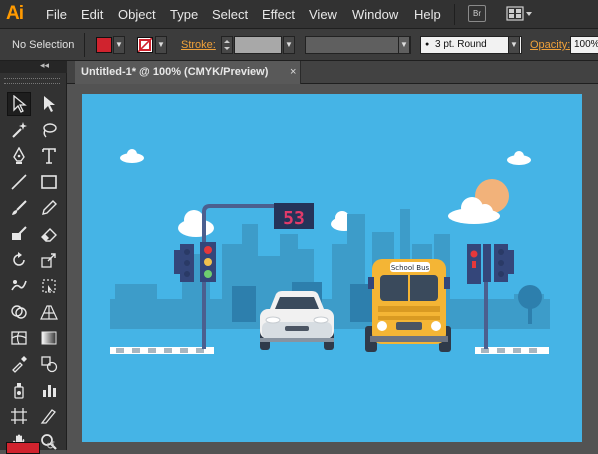 The width and height of the screenshot is (598, 454). Describe the element at coordinates (161, 45) in the screenshot. I see `stroke-dropdown: ▼` at that location.